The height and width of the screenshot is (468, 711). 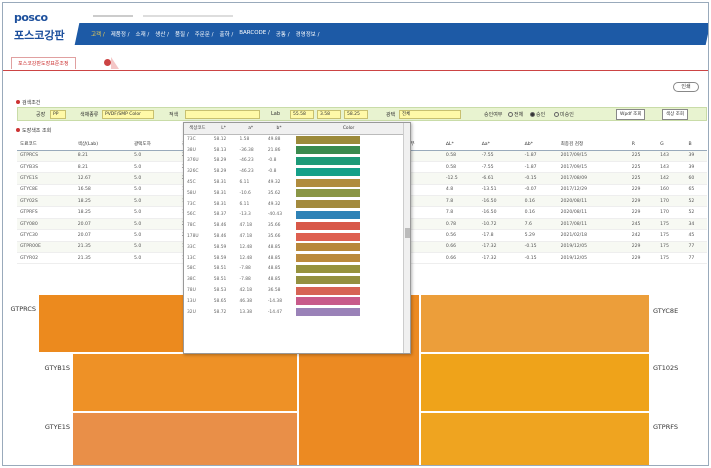 What do you see at coordinates (686, 87) in the screenshot?
I see `print-button: 인쇄` at bounding box center [686, 87].